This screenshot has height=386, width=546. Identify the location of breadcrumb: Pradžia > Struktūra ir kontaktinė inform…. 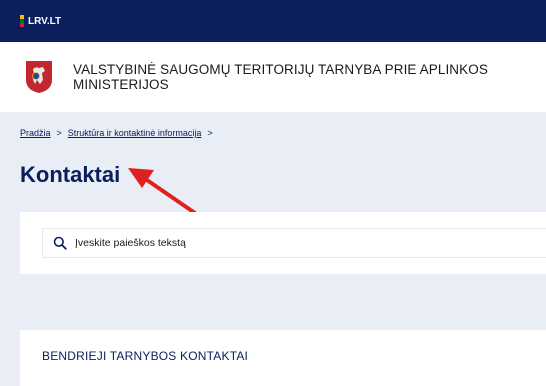
(116, 133).